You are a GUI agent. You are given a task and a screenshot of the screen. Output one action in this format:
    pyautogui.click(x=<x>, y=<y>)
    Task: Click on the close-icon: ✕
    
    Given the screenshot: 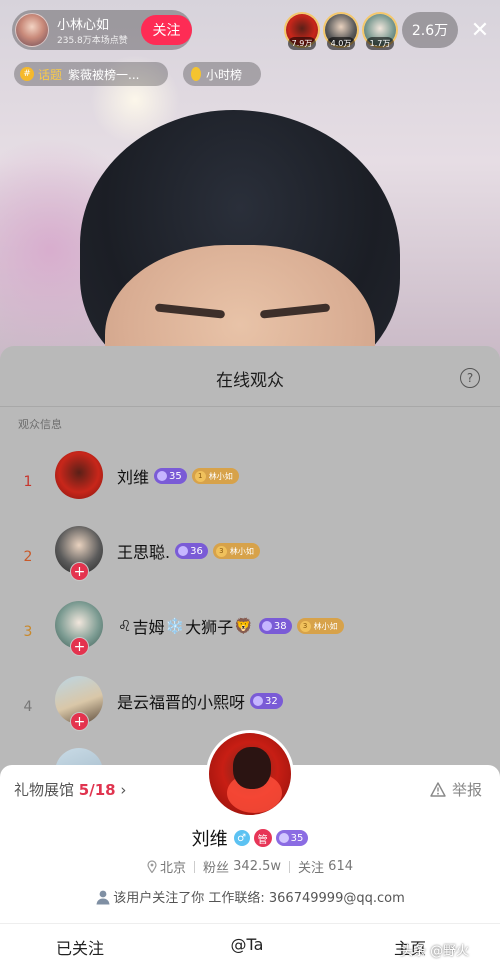 What is the action you would take?
    pyautogui.click(x=480, y=30)
    